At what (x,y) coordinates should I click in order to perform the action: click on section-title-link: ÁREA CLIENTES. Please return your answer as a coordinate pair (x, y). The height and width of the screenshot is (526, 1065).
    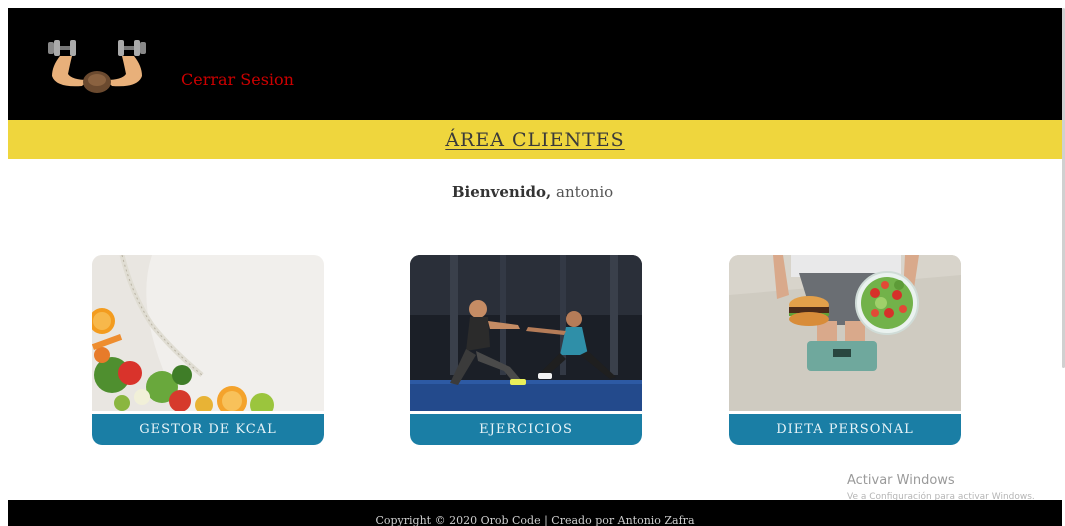
    Looking at the image, I should click on (535, 140).